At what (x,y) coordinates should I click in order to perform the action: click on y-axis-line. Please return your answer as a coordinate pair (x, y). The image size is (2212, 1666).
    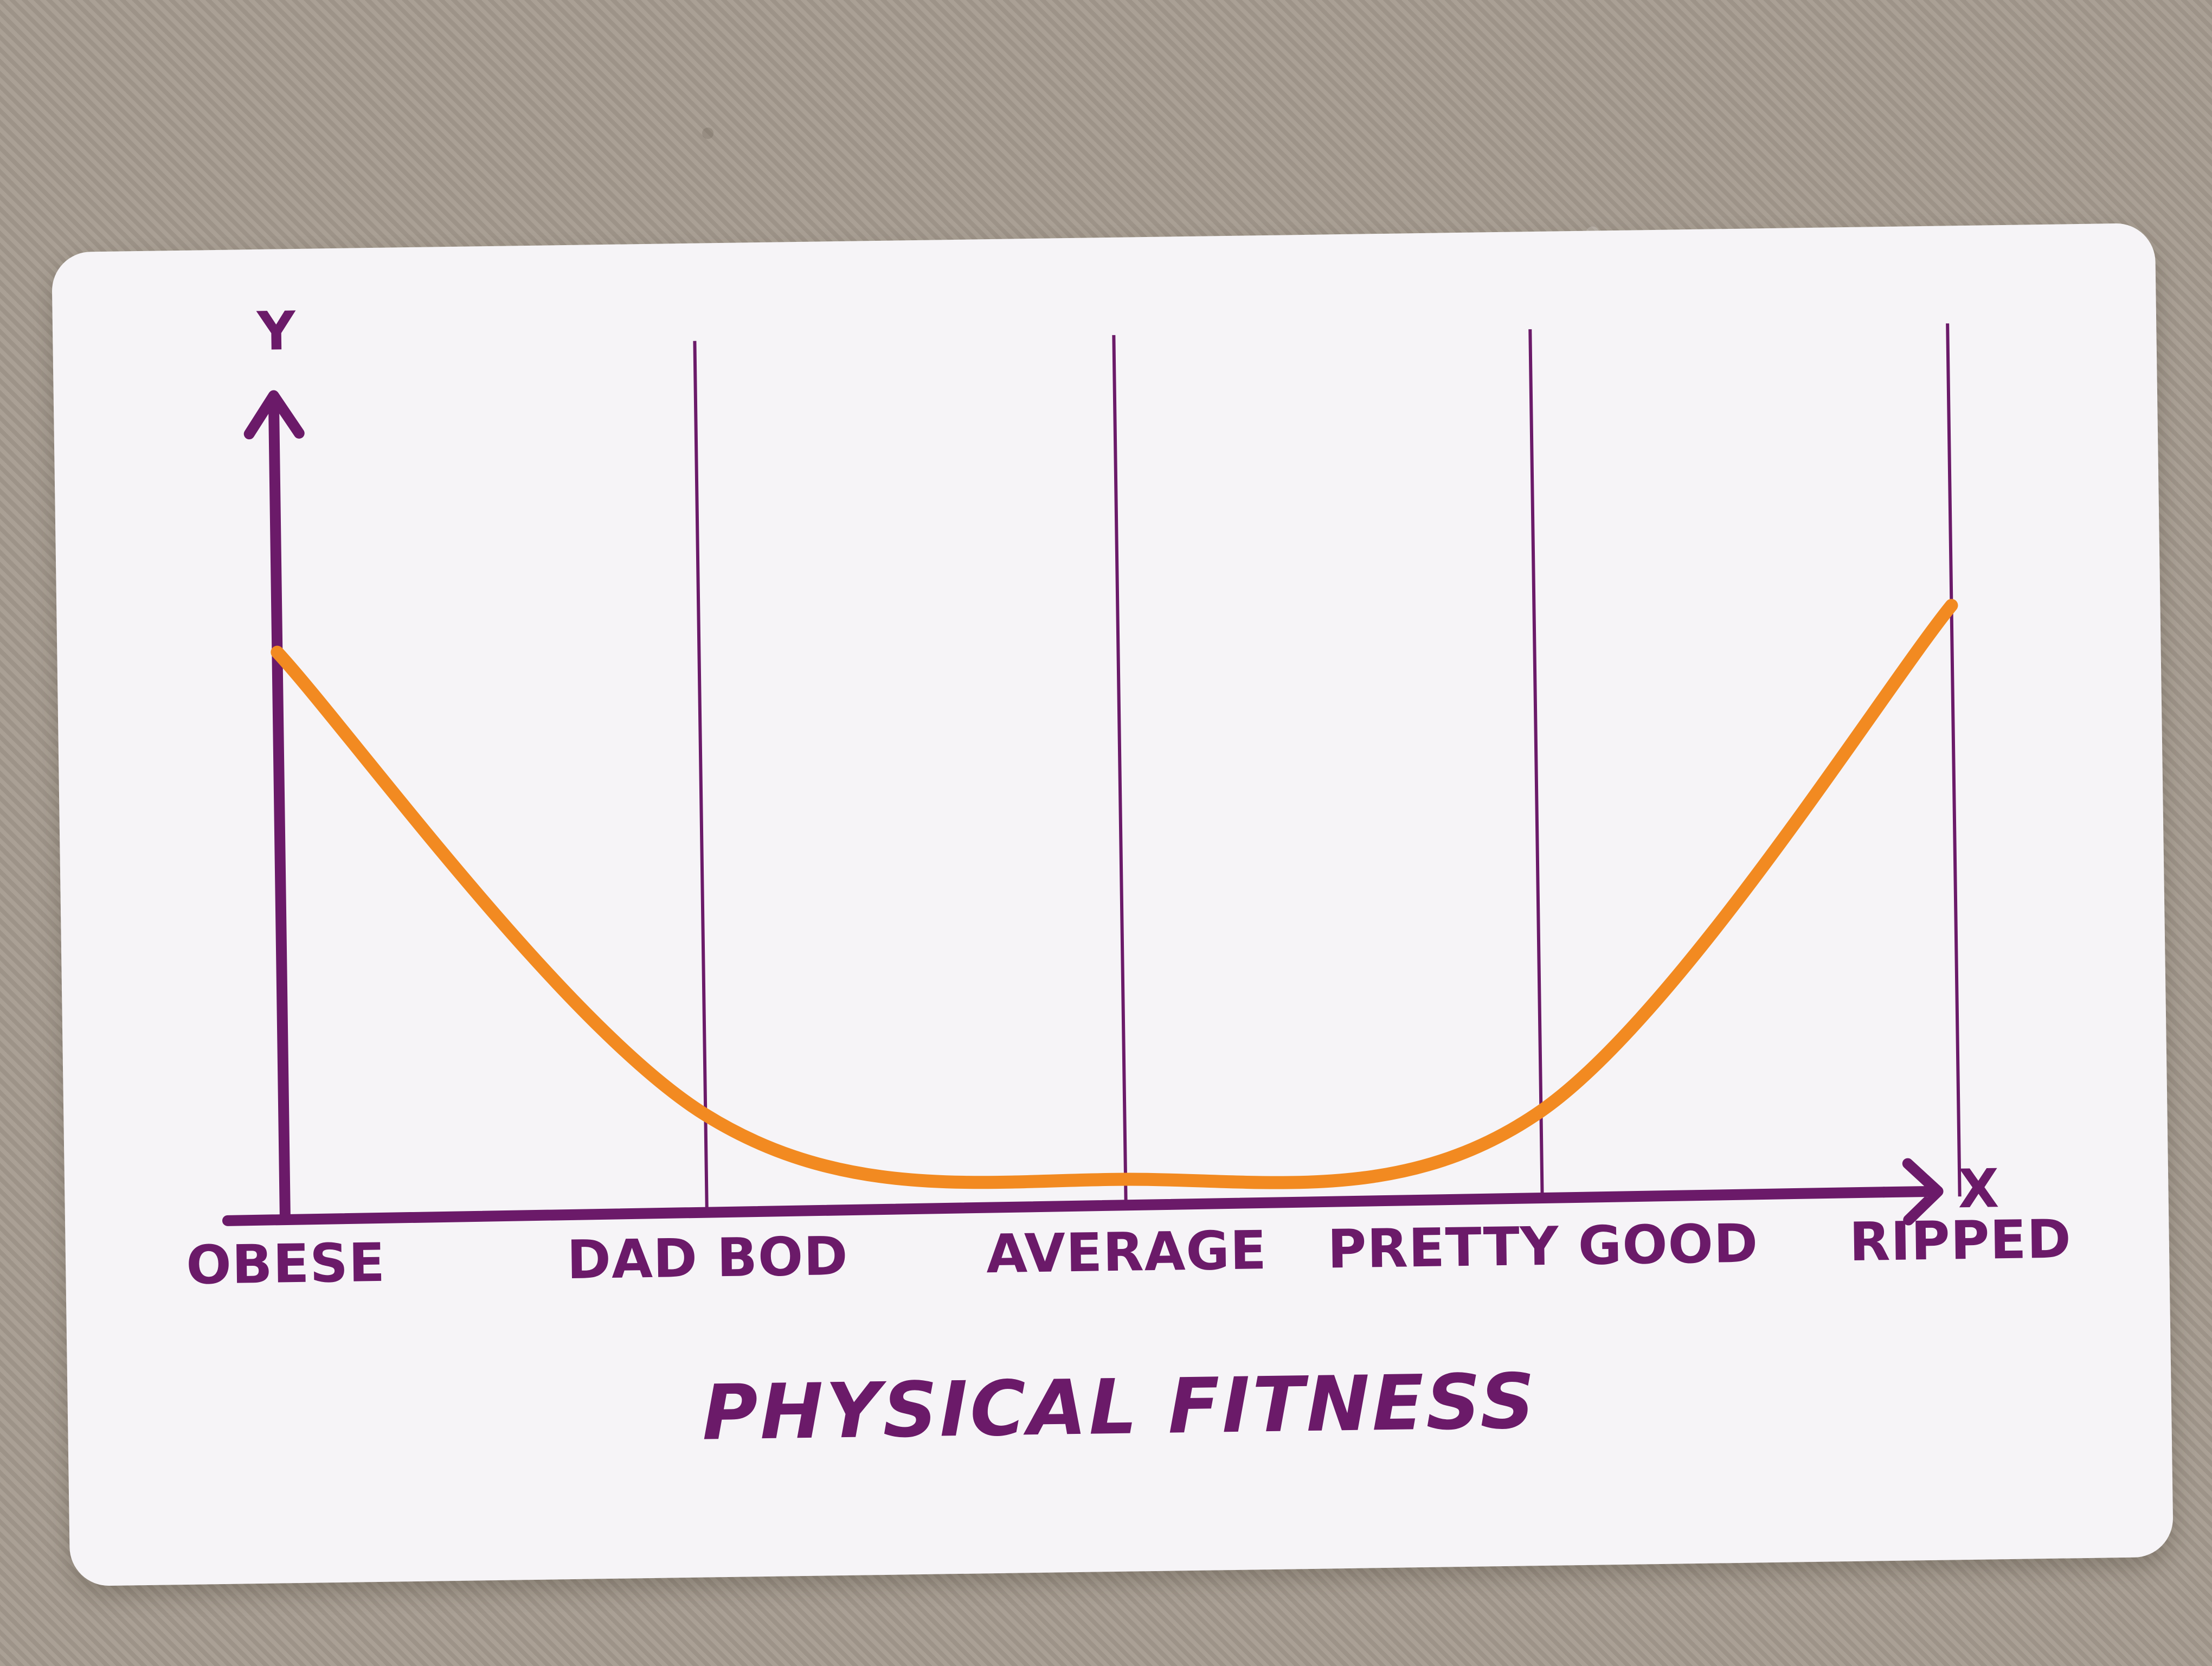
    Looking at the image, I should click on (279, 811).